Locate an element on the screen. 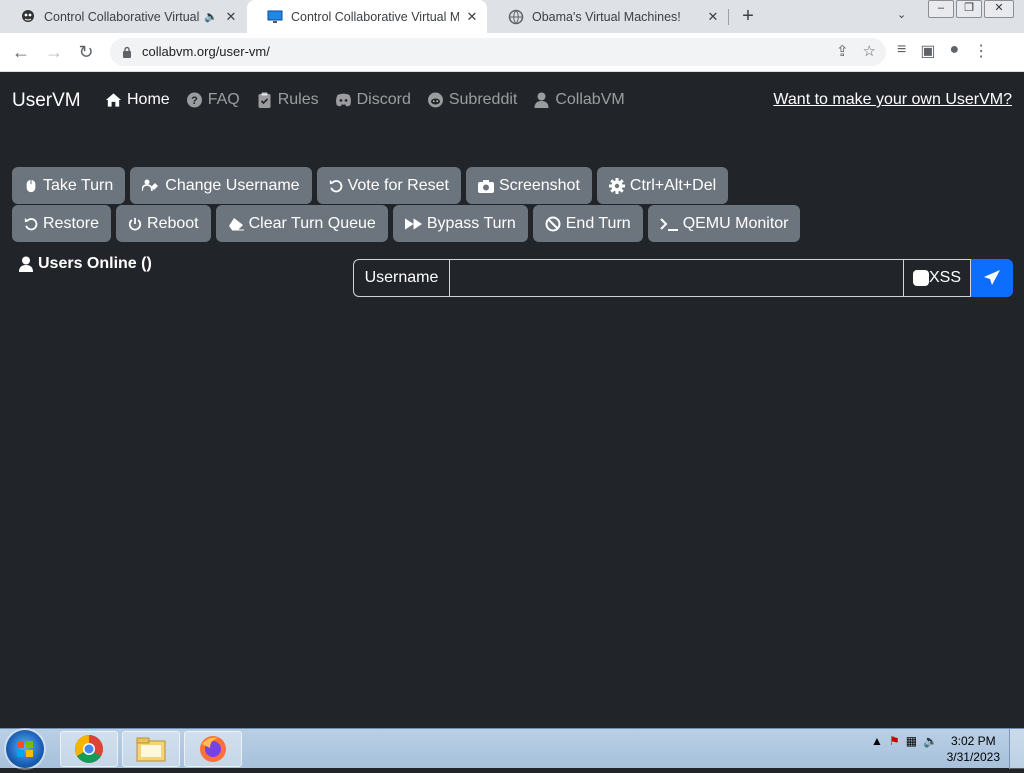 This screenshot has height=773, width=1024. taskbar-clock: 3:02 PM 3/31/2023 is located at coordinates (973, 749).